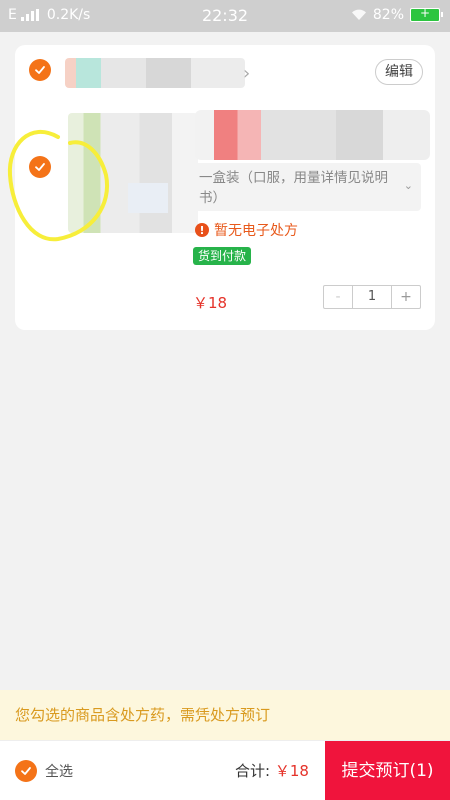  What do you see at coordinates (246, 73) in the screenshot?
I see `chevron-right-icon: ›` at bounding box center [246, 73].